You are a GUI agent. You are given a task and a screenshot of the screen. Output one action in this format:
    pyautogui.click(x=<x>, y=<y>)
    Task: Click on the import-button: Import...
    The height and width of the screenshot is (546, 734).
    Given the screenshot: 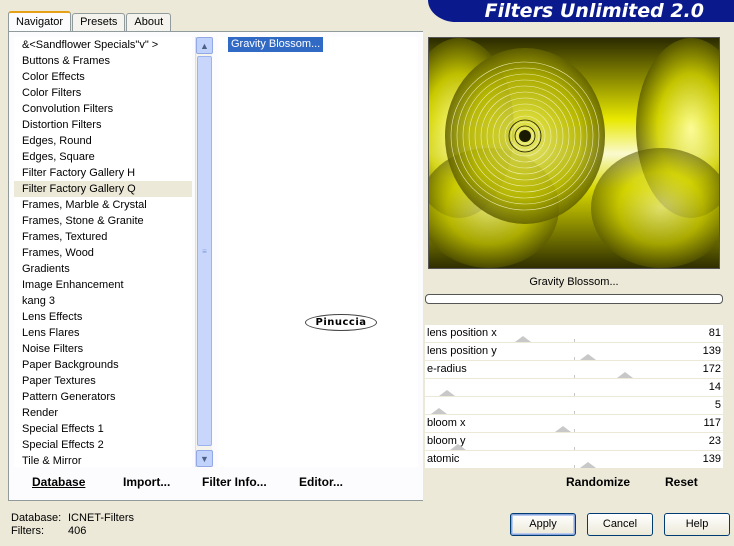 What is the action you would take?
    pyautogui.click(x=146, y=482)
    